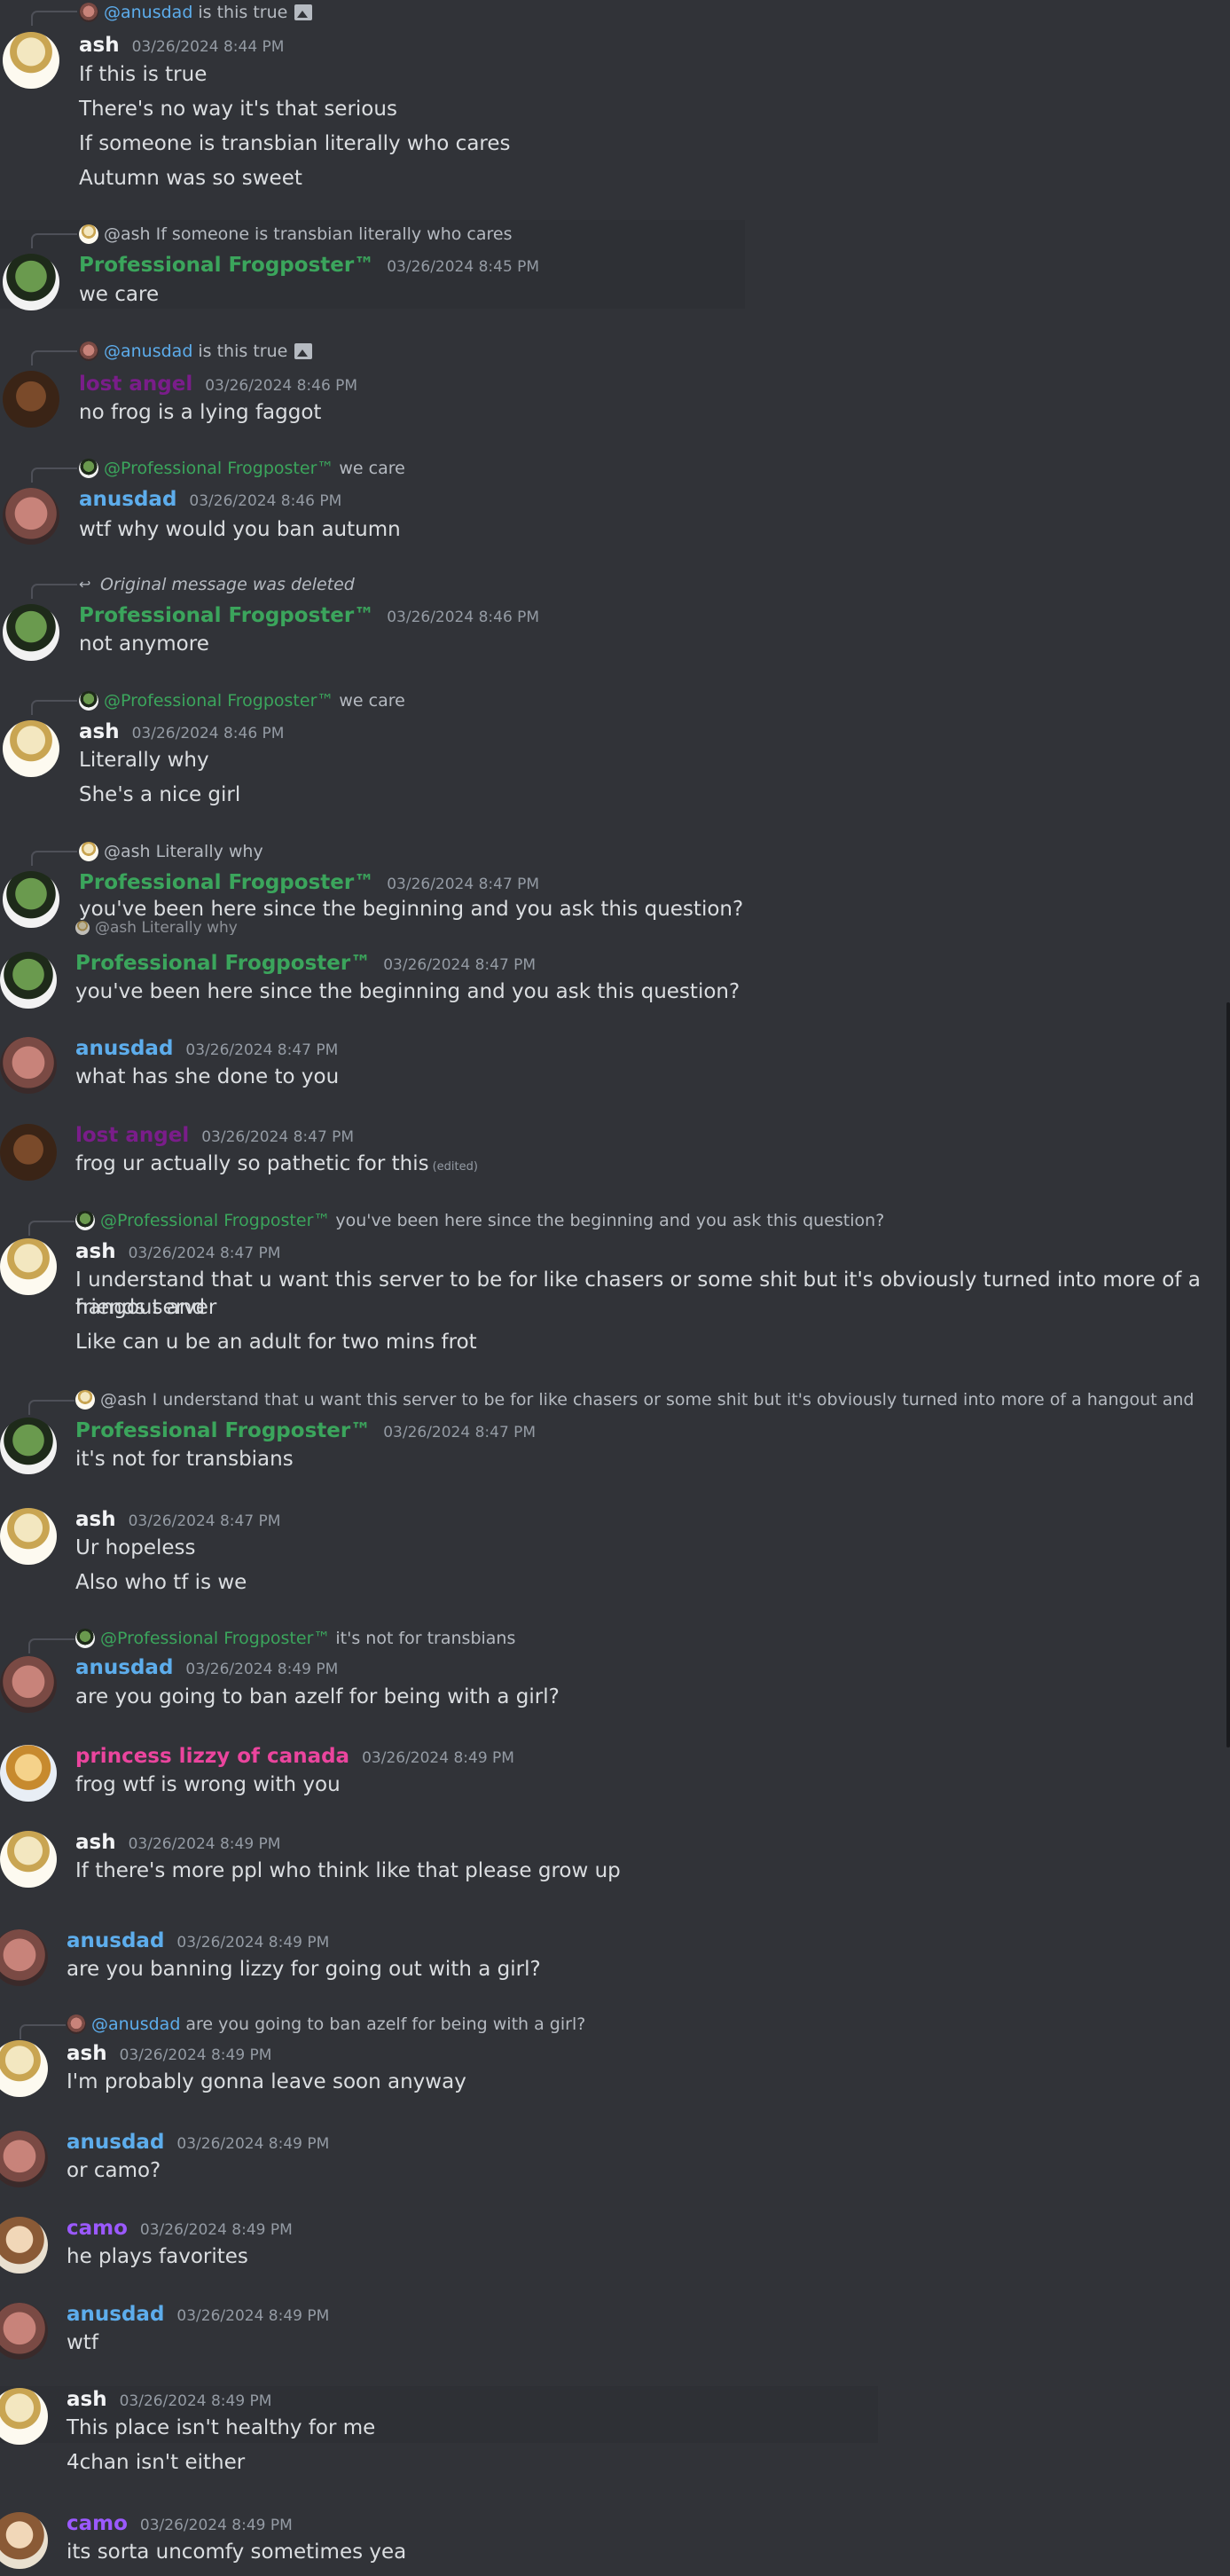 The image size is (1230, 2576). I want to click on username: princess lizzy of canada, so click(212, 1756).